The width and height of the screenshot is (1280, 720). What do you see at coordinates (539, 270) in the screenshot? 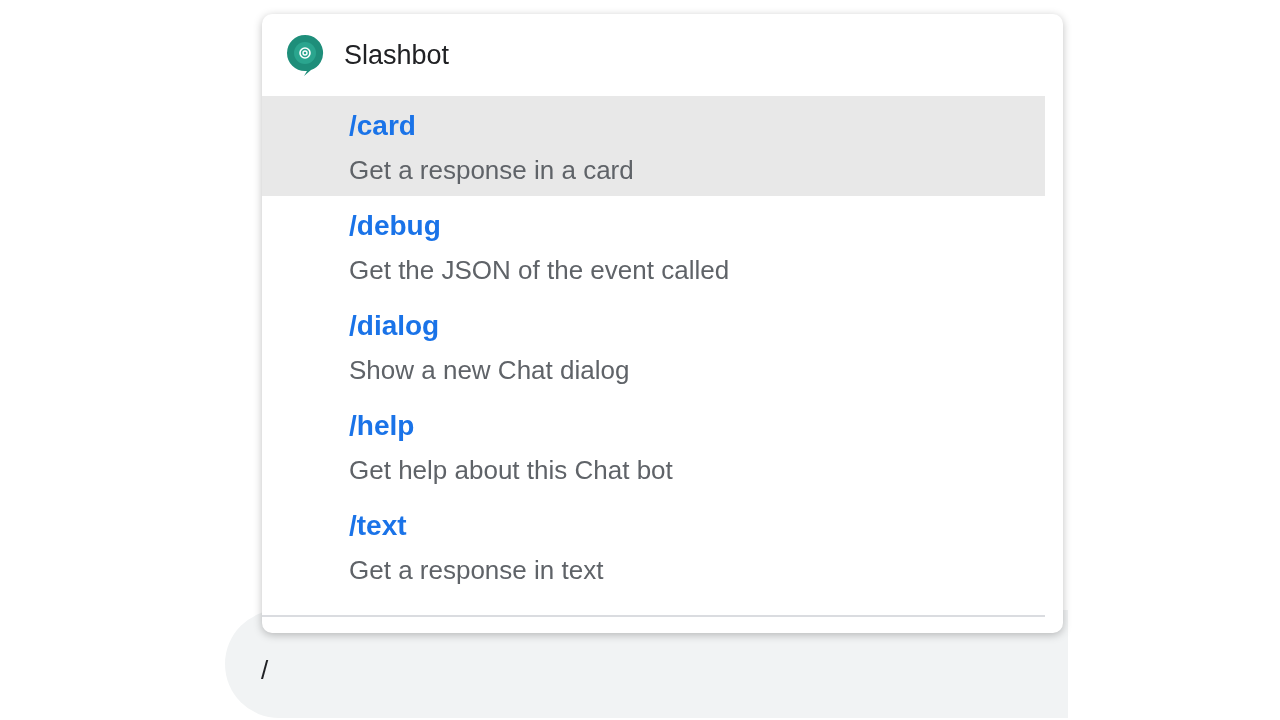
I see `command-description: Get the JSON of the event called` at bounding box center [539, 270].